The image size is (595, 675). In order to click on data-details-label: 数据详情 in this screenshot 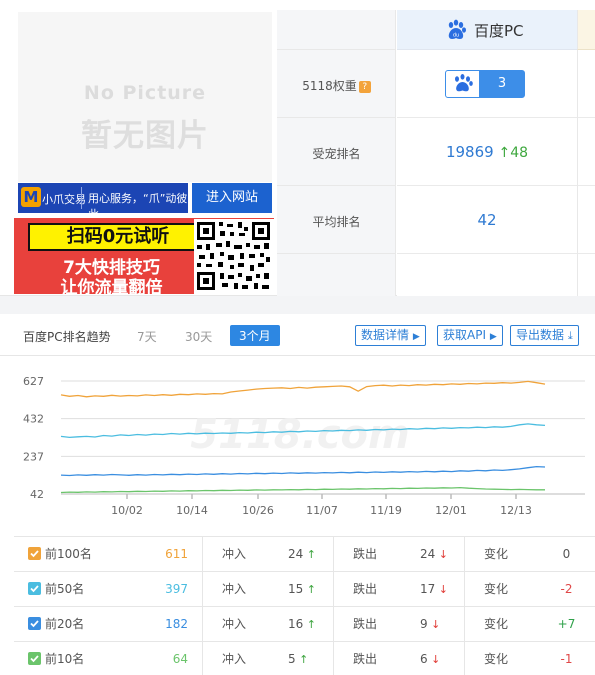, I will do `click(385, 335)`.